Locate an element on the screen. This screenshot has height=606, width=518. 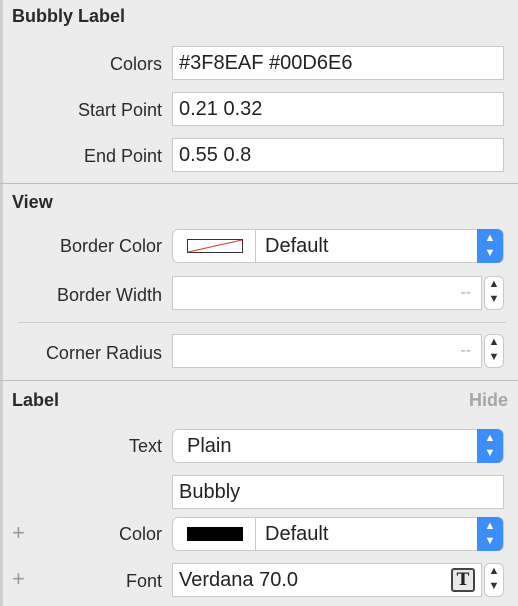
start-point-field: 0.21 0.32 is located at coordinates (338, 109).